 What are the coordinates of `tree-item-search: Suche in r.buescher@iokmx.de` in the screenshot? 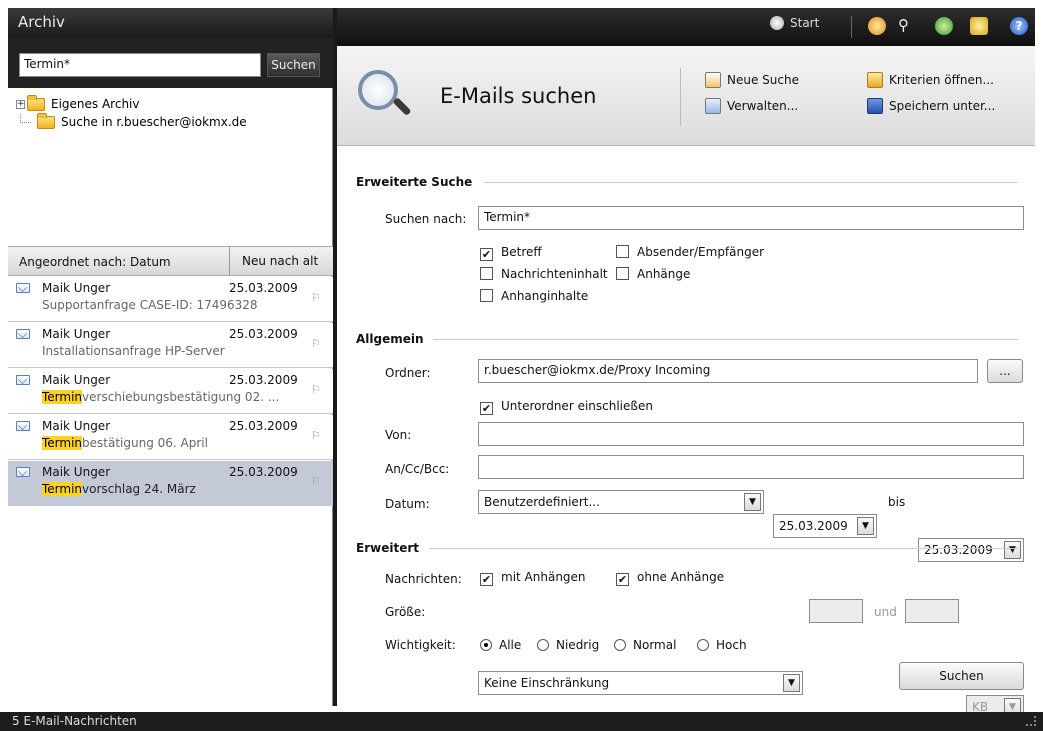 It's located at (131, 121).